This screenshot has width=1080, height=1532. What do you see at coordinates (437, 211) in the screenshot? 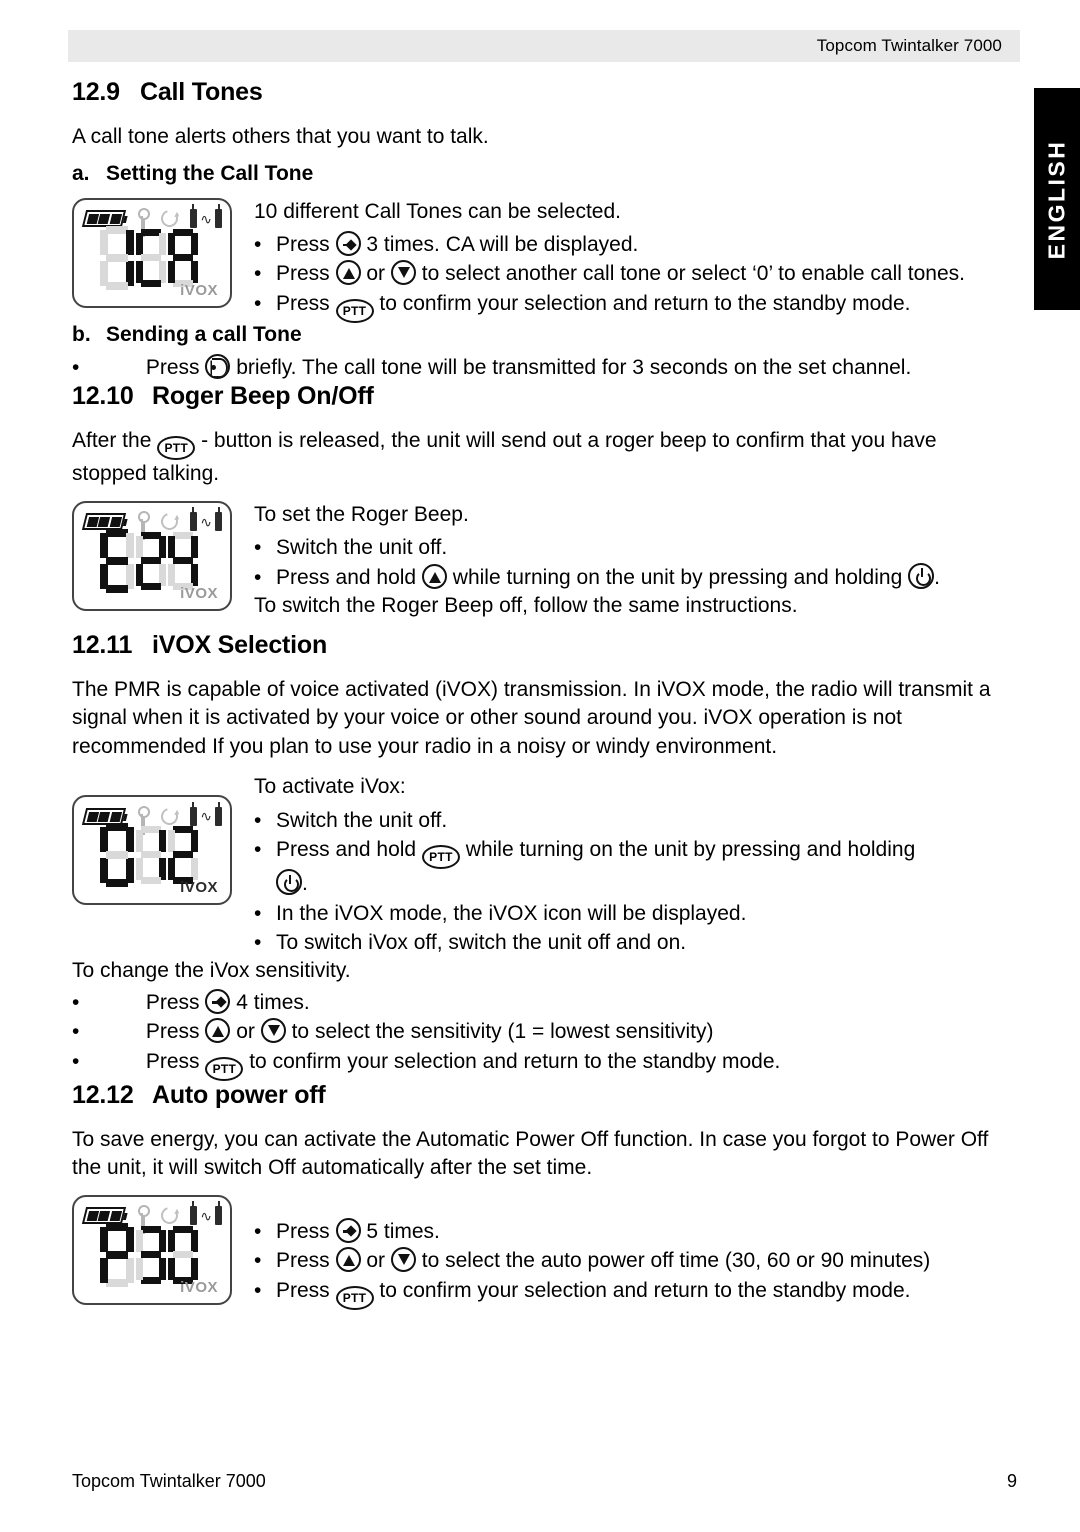
I see `call-tones-lead: 10 different Call Tones can be selected.` at bounding box center [437, 211].